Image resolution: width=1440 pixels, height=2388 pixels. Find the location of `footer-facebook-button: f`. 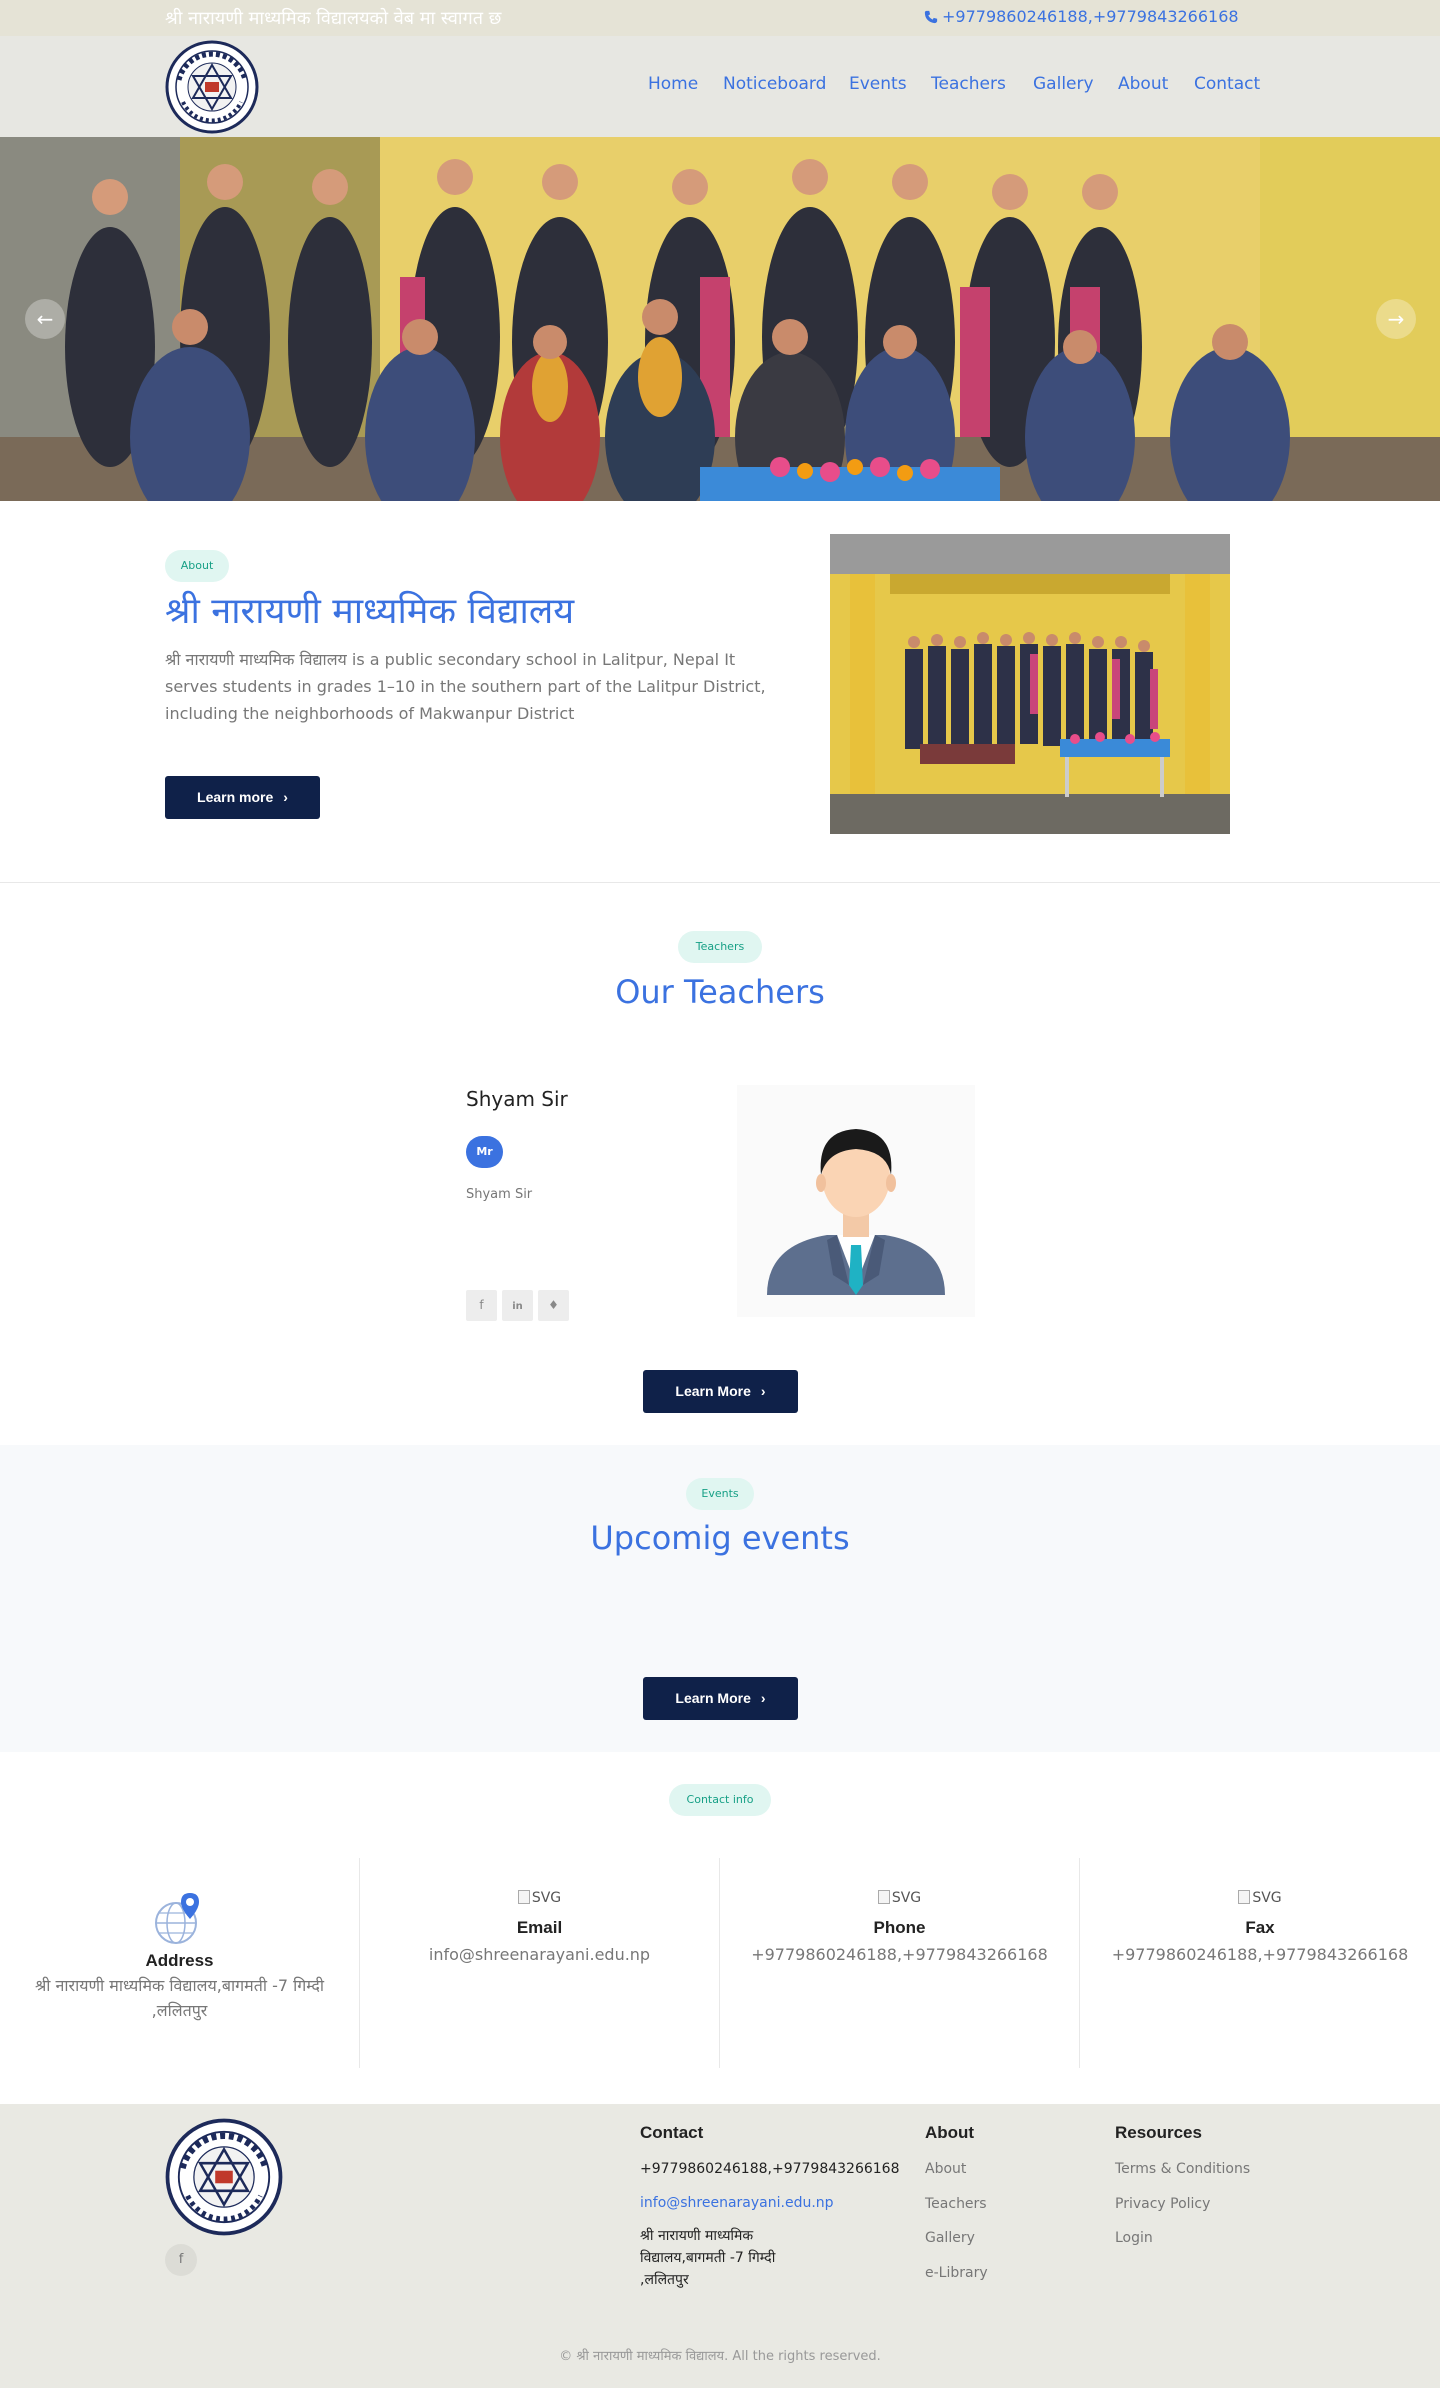

footer-facebook-button: f is located at coordinates (181, 2260).